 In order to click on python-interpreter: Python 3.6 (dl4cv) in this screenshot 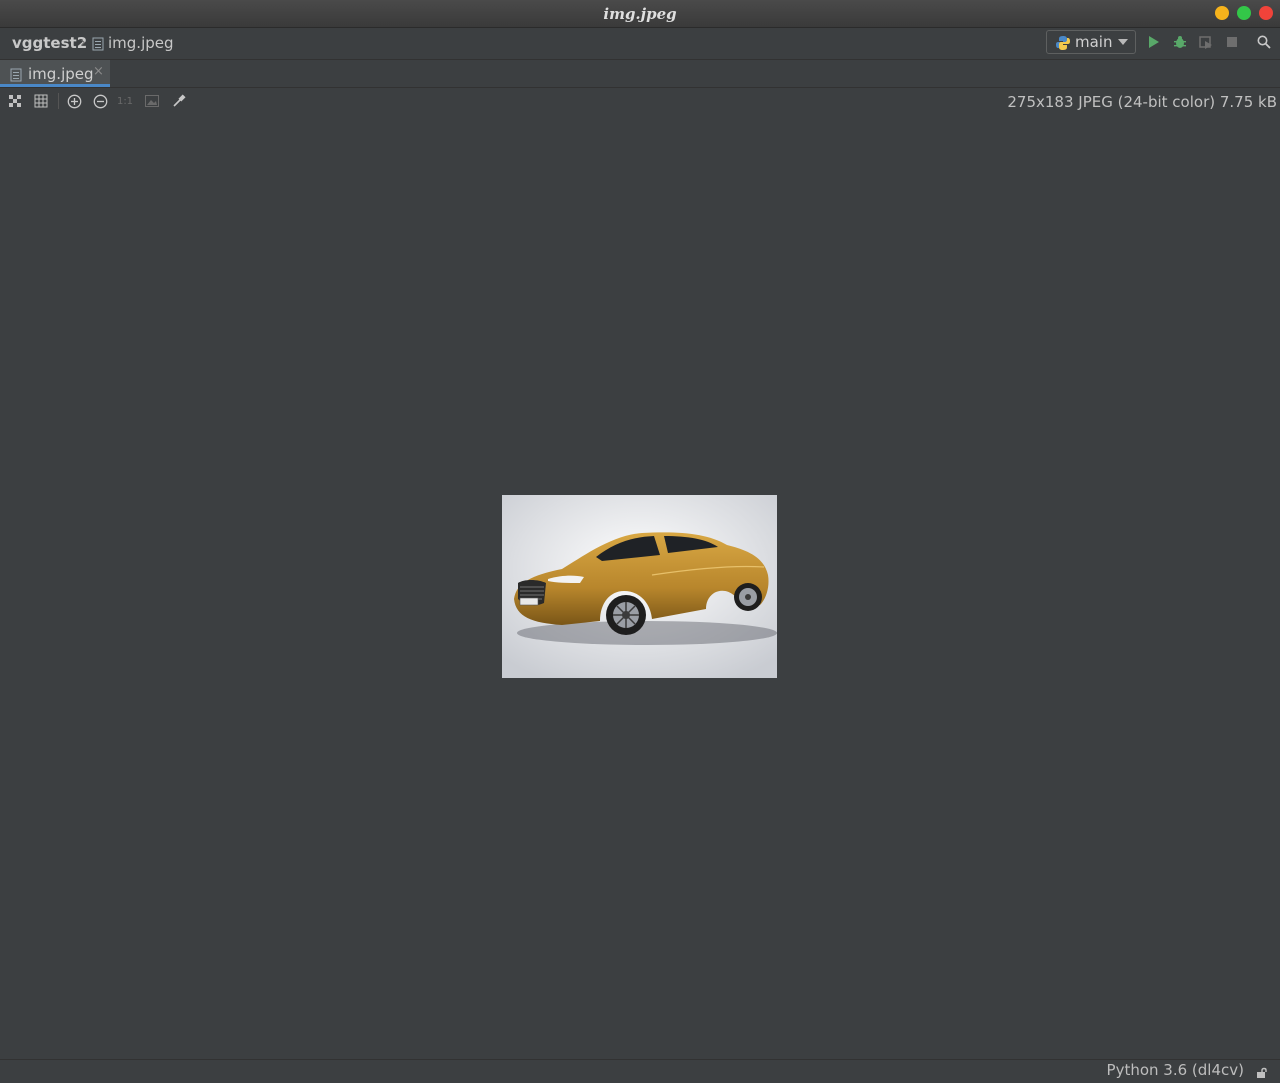, I will do `click(1175, 1070)`.